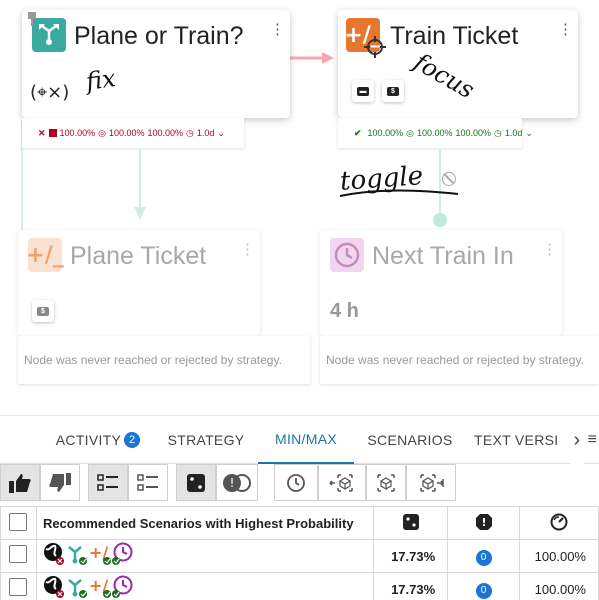  What do you see at coordinates (363, 91) in the screenshot?
I see `train-cost-icon: ▬` at bounding box center [363, 91].